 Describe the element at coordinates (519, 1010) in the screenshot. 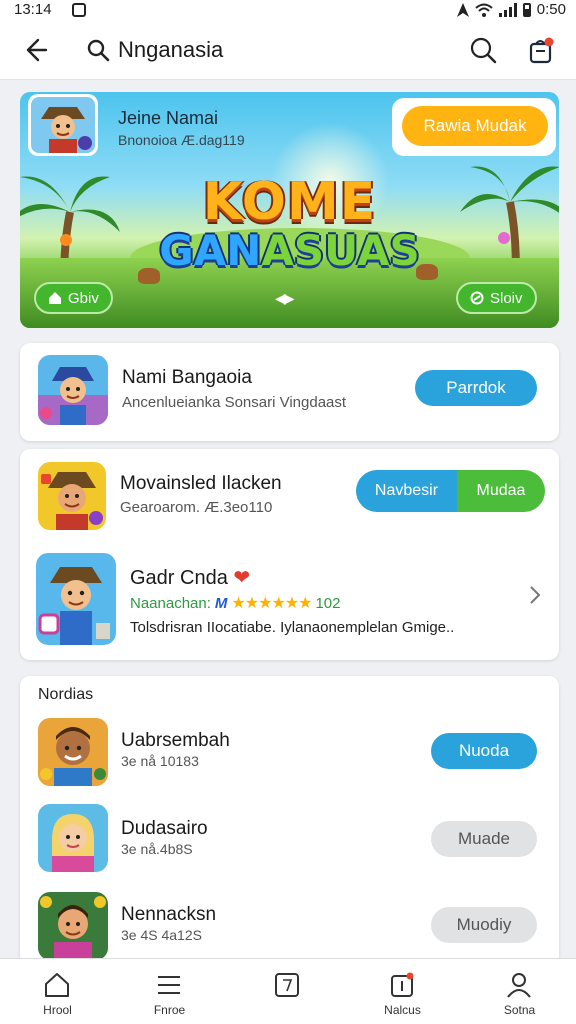

I see `nav-profile-label: Sotna` at that location.